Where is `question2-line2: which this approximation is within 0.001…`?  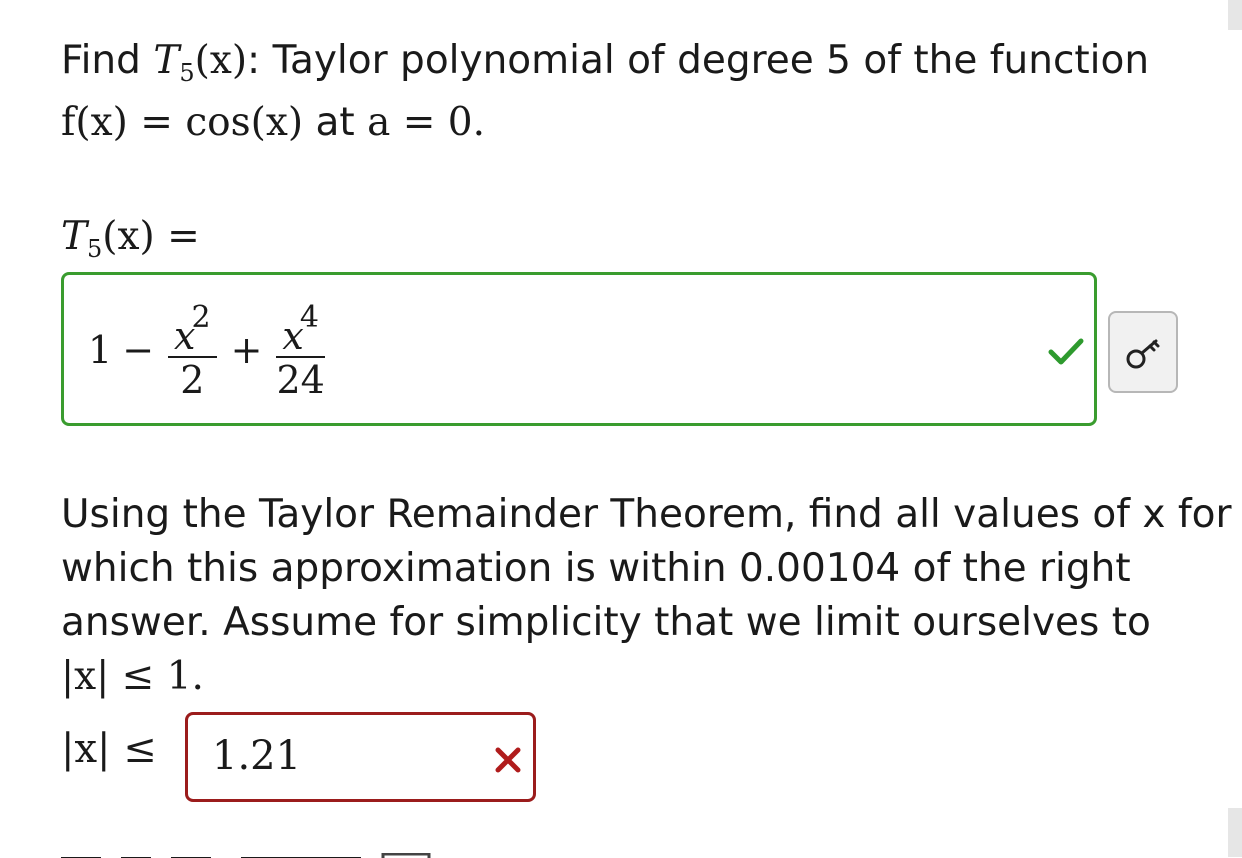
question2-line2: which this approximation is within 0.001… is located at coordinates (596, 568).